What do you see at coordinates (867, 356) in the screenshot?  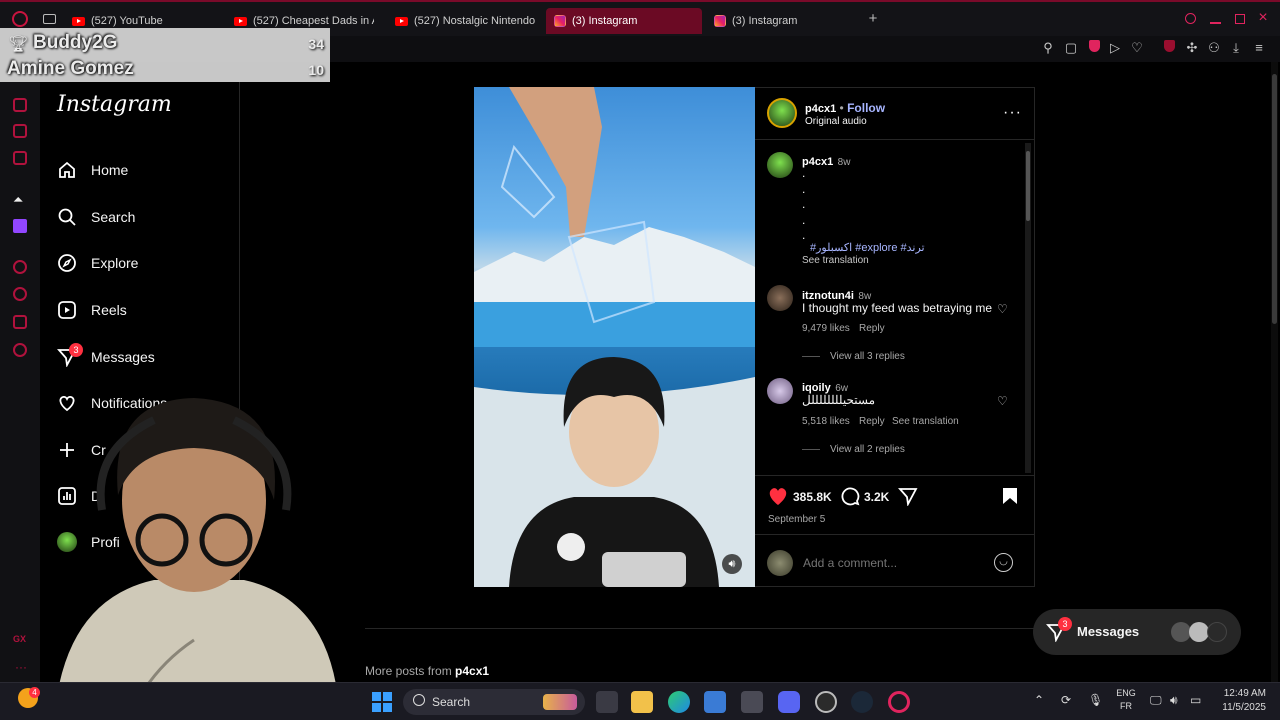 I see `view-replies: View all 3 replies` at bounding box center [867, 356].